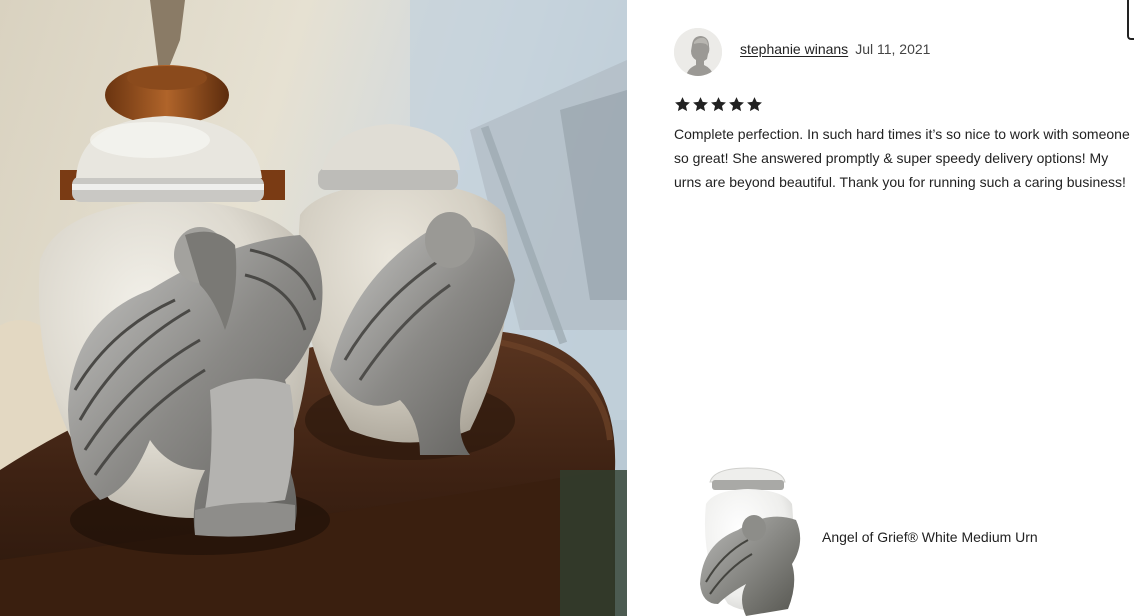 The height and width of the screenshot is (616, 1134). Describe the element at coordinates (930, 537) in the screenshot. I see `product-name: Angel of Grief® White Medium Urn` at that location.